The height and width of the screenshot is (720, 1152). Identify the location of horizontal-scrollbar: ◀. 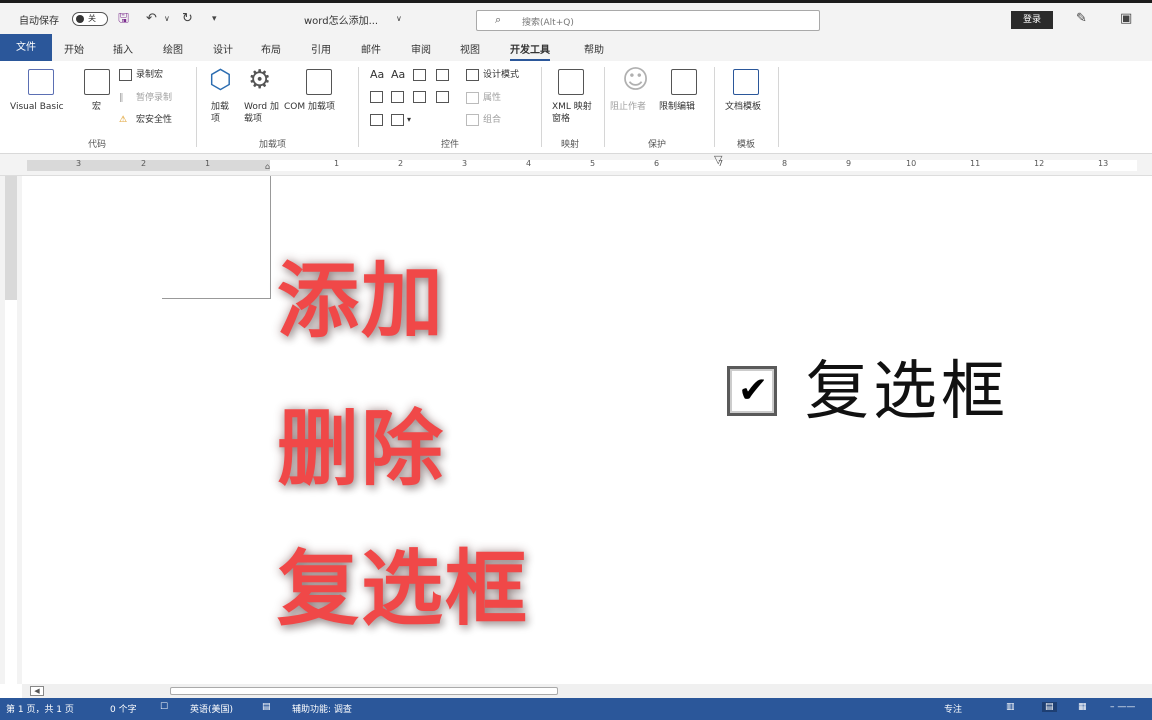
(587, 691).